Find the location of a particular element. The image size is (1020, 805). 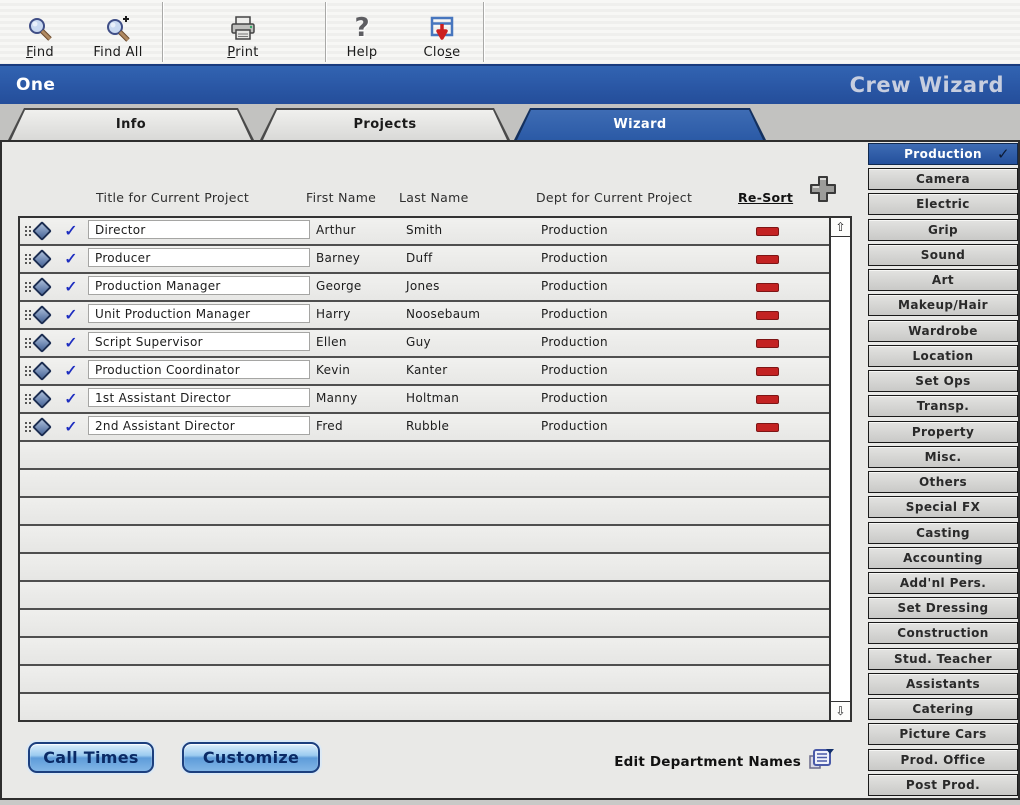

department-label: Property is located at coordinates (943, 431).